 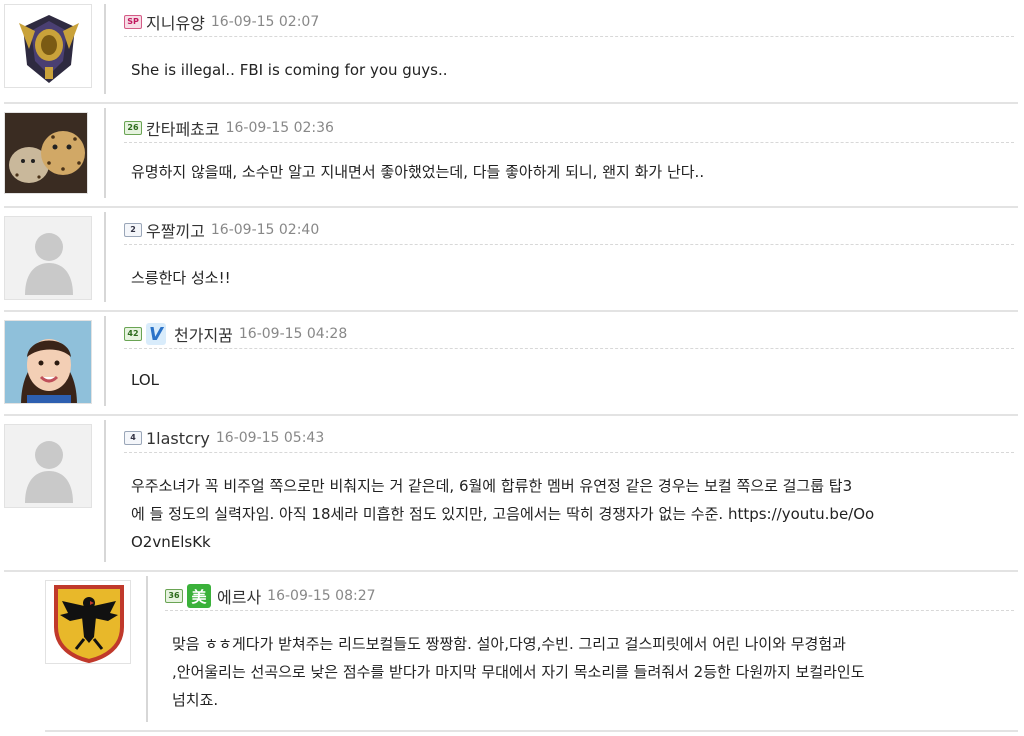 What do you see at coordinates (133, 128) in the screenshot?
I see `level-badge: 26` at bounding box center [133, 128].